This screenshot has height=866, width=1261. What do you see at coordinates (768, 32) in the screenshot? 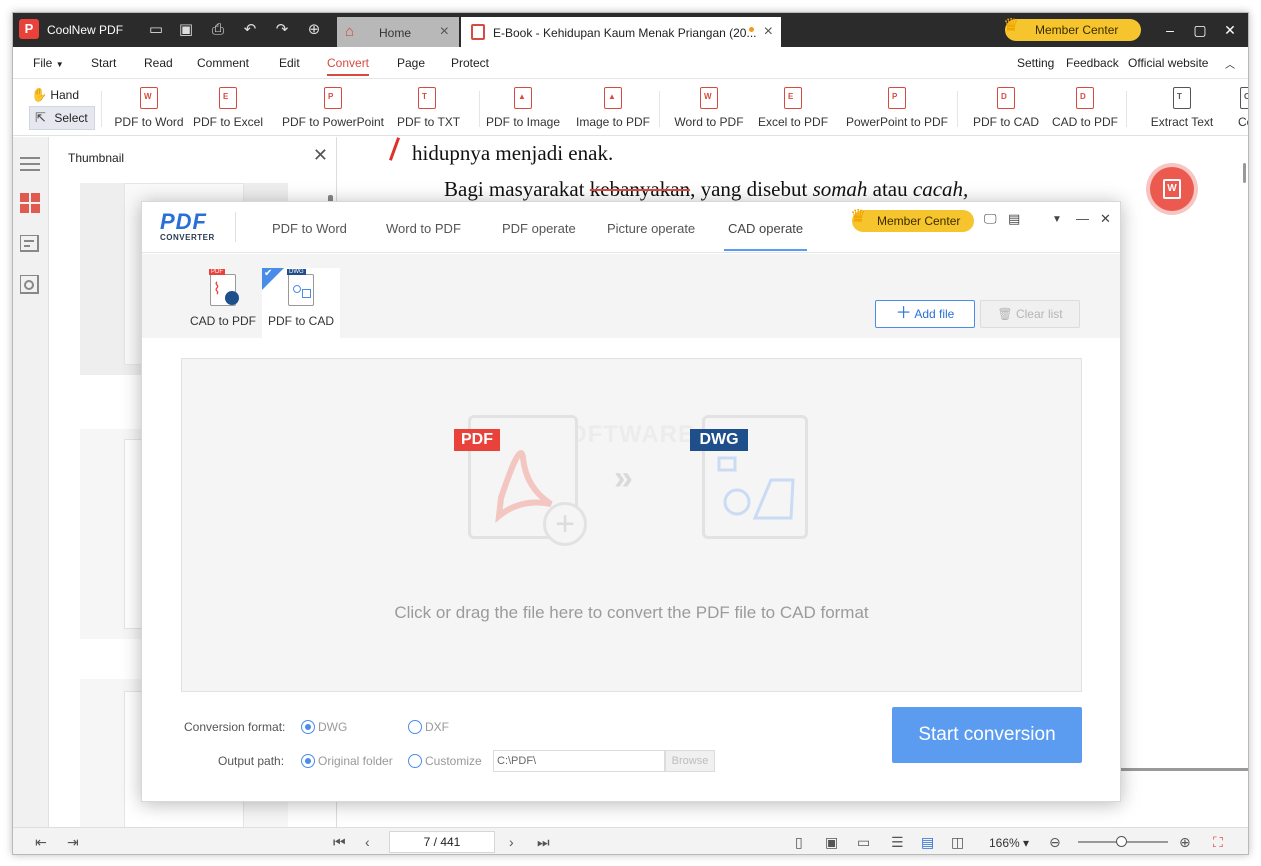
I see `close-tab-document-icon: ×` at bounding box center [768, 32].